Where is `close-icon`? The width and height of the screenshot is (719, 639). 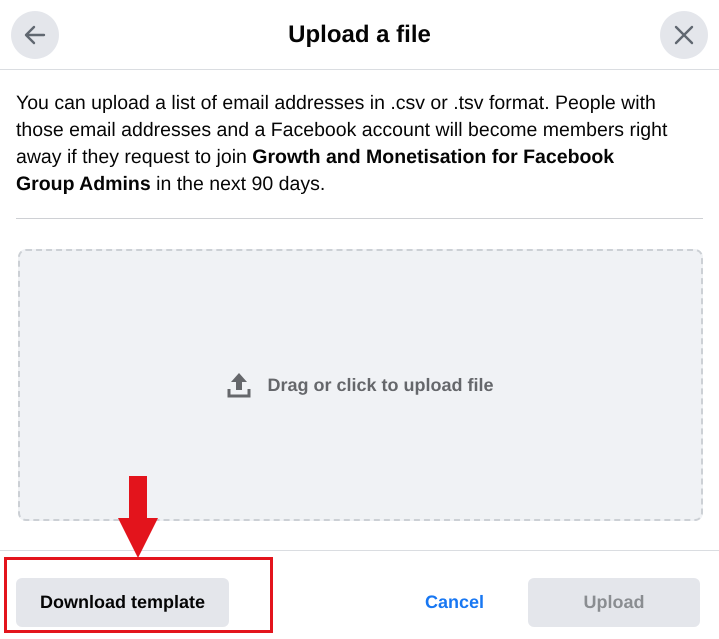
close-icon is located at coordinates (684, 34).